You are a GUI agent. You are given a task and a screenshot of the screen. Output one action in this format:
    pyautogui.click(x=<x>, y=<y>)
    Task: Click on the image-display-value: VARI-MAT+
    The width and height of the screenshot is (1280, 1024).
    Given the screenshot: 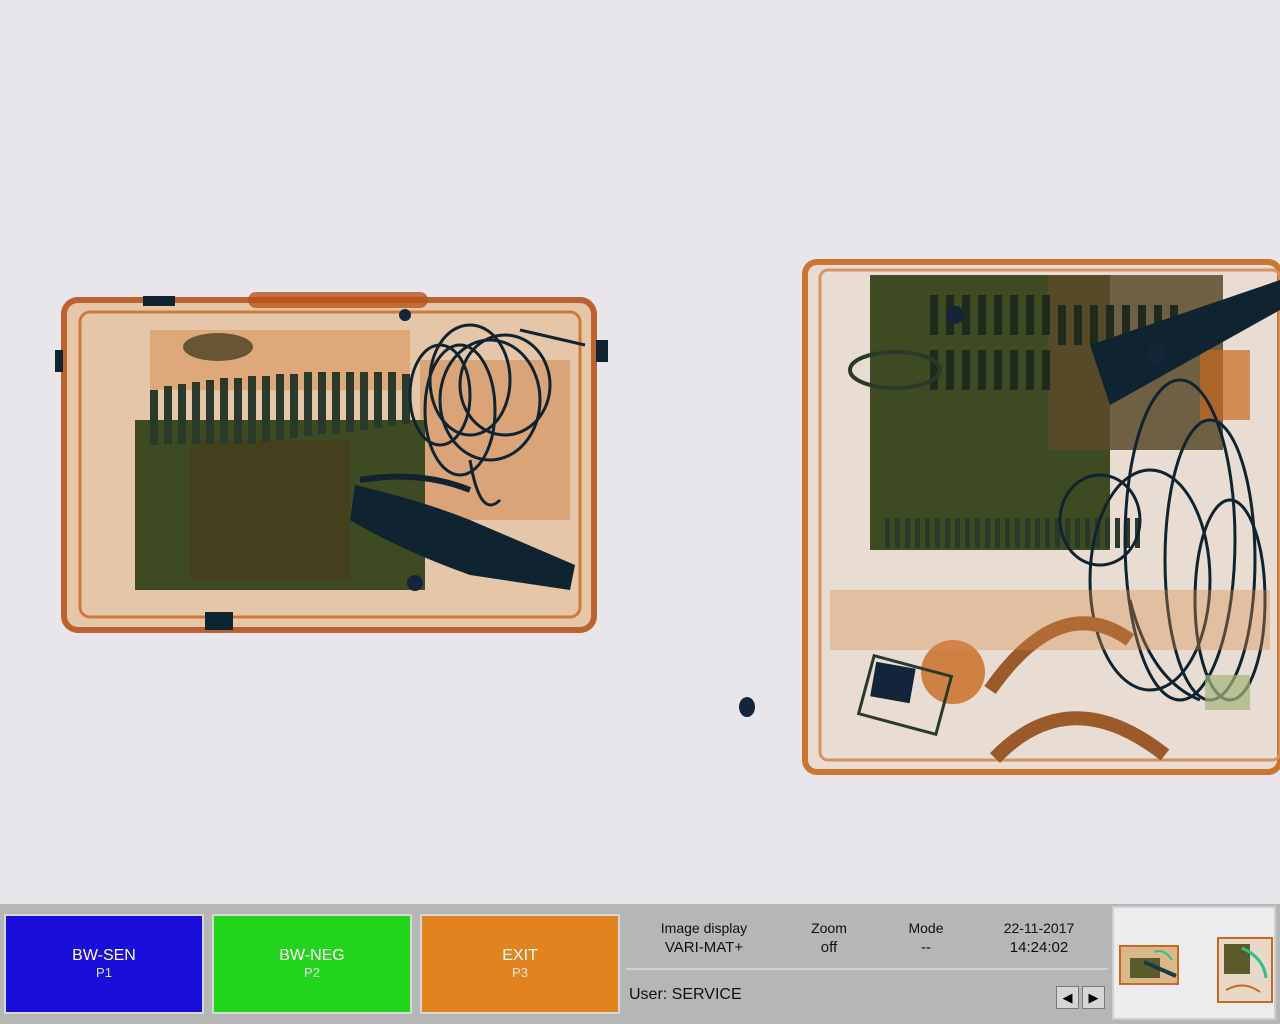 What is the action you would take?
    pyautogui.click(x=704, y=947)
    